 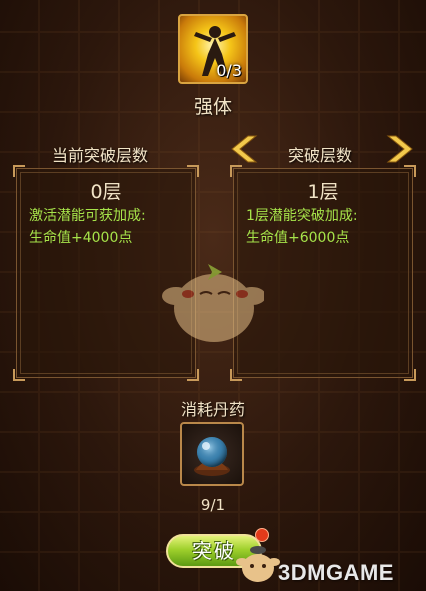 What do you see at coordinates (100, 155) in the screenshot?
I see `current-layer-header: 当前突破层数` at bounding box center [100, 155].